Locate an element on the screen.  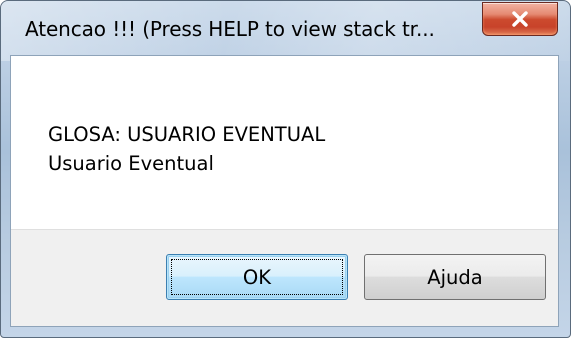
help-button-label: Ajuda is located at coordinates (455, 277).